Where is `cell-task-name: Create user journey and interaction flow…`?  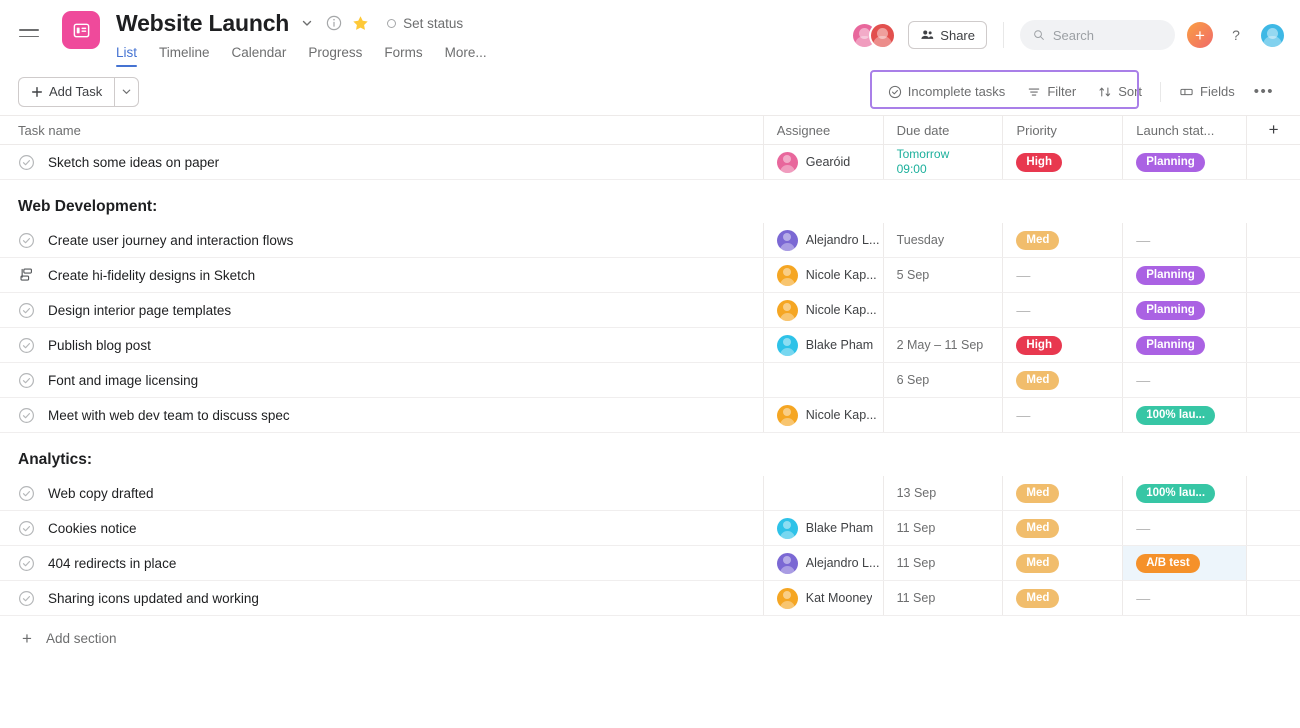 cell-task-name: Create user journey and interaction flow… is located at coordinates (381, 240).